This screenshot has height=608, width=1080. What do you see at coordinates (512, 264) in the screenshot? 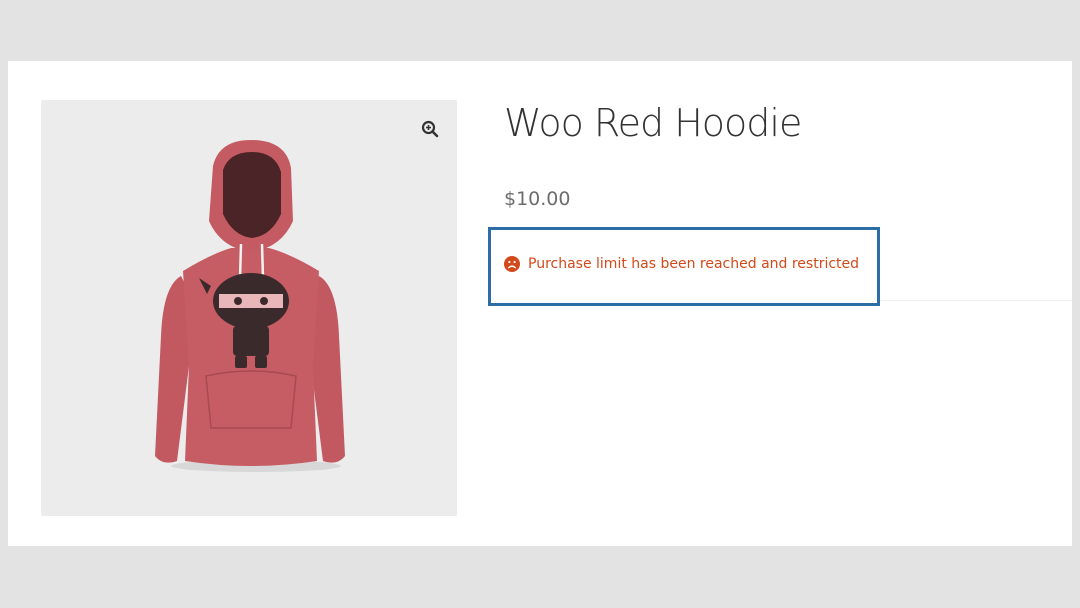
I see `sad-face-icon` at bounding box center [512, 264].